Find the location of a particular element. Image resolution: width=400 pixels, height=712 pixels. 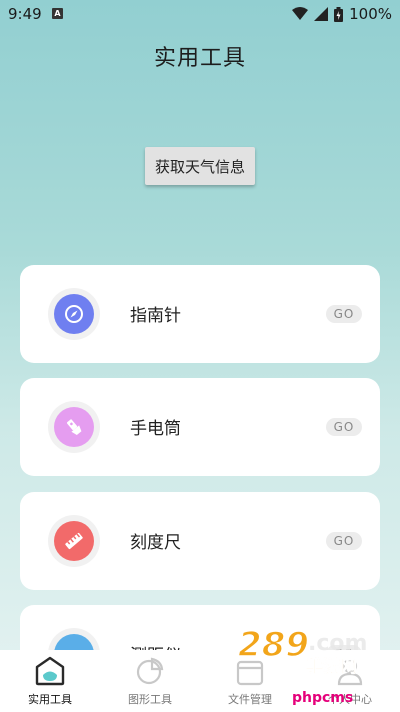

compass-icon is located at coordinates (74, 314).